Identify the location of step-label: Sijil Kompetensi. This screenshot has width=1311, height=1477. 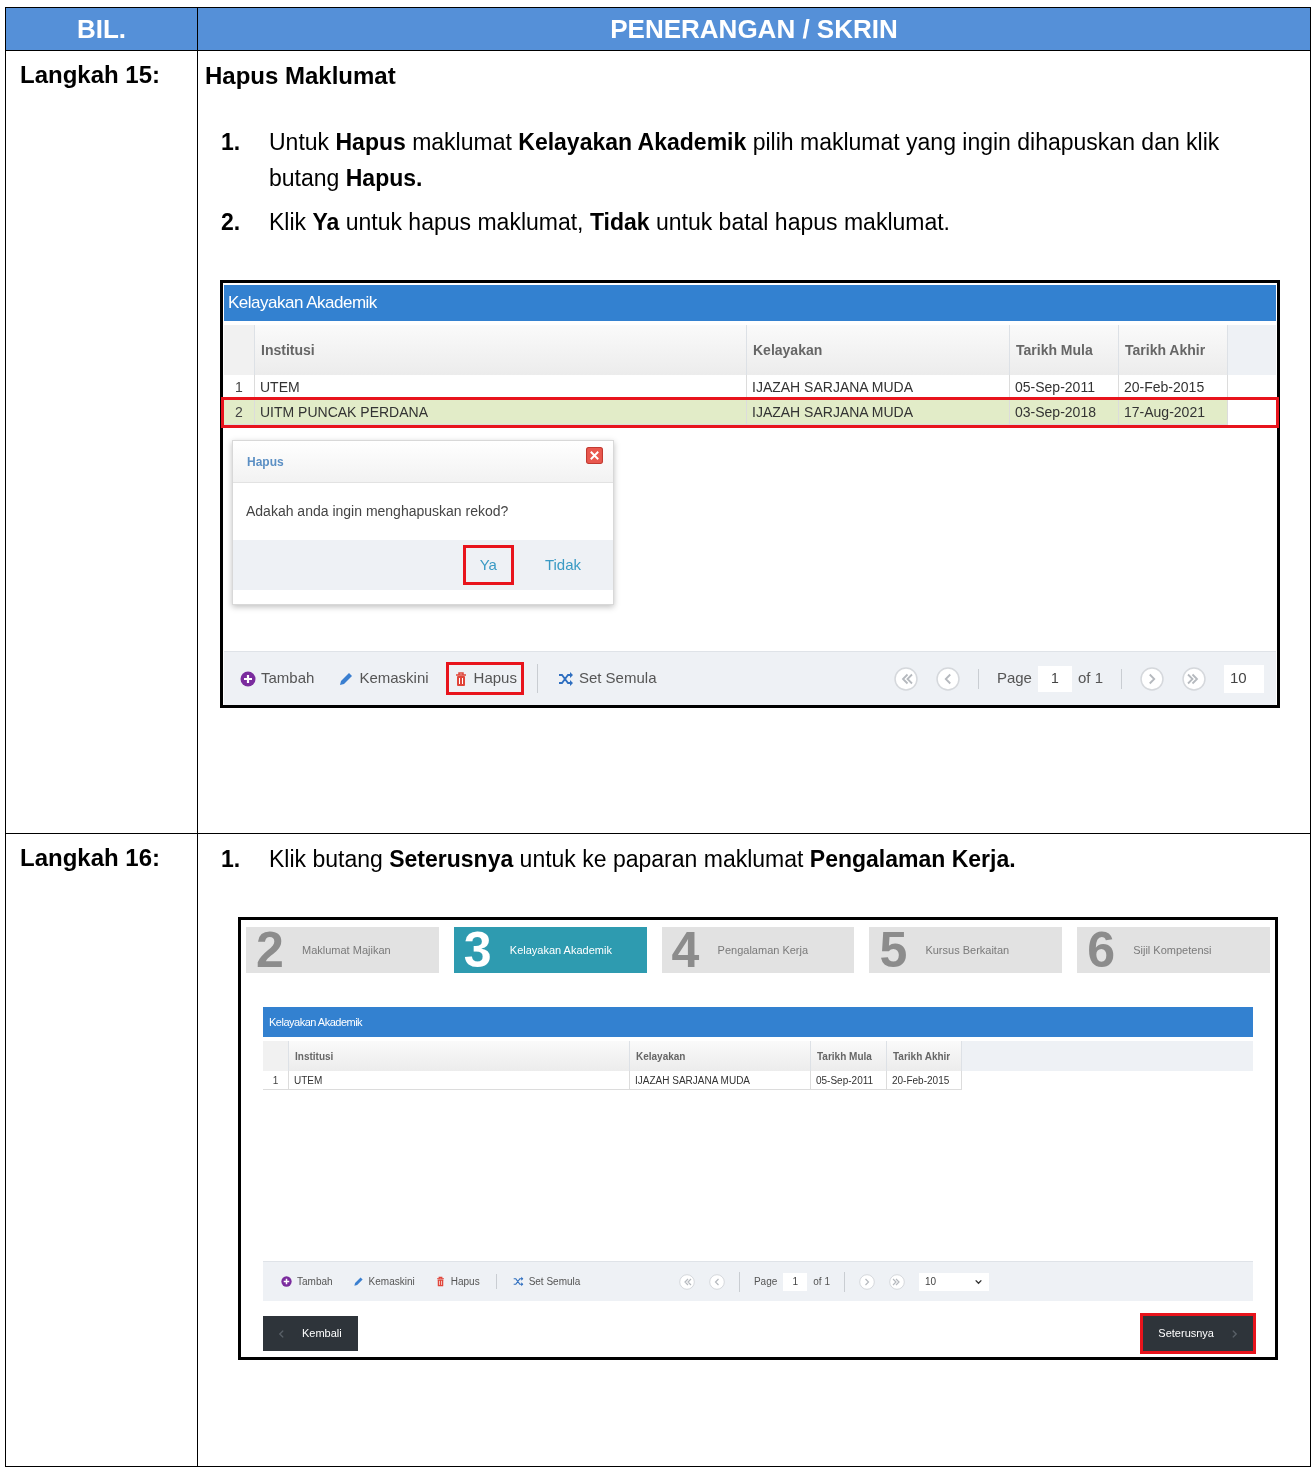
(1172, 950).